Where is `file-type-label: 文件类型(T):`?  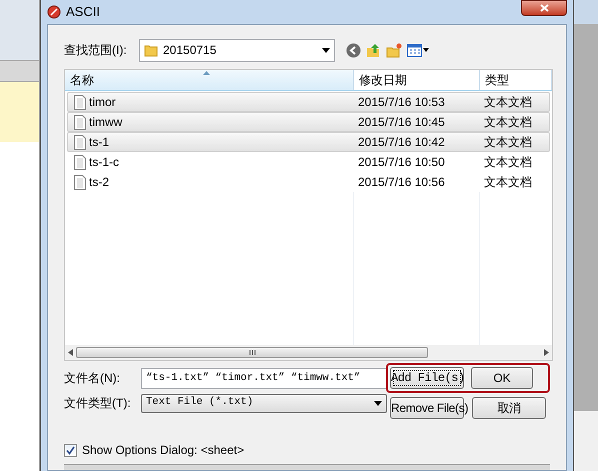 file-type-label: 文件类型(T): is located at coordinates (98, 403).